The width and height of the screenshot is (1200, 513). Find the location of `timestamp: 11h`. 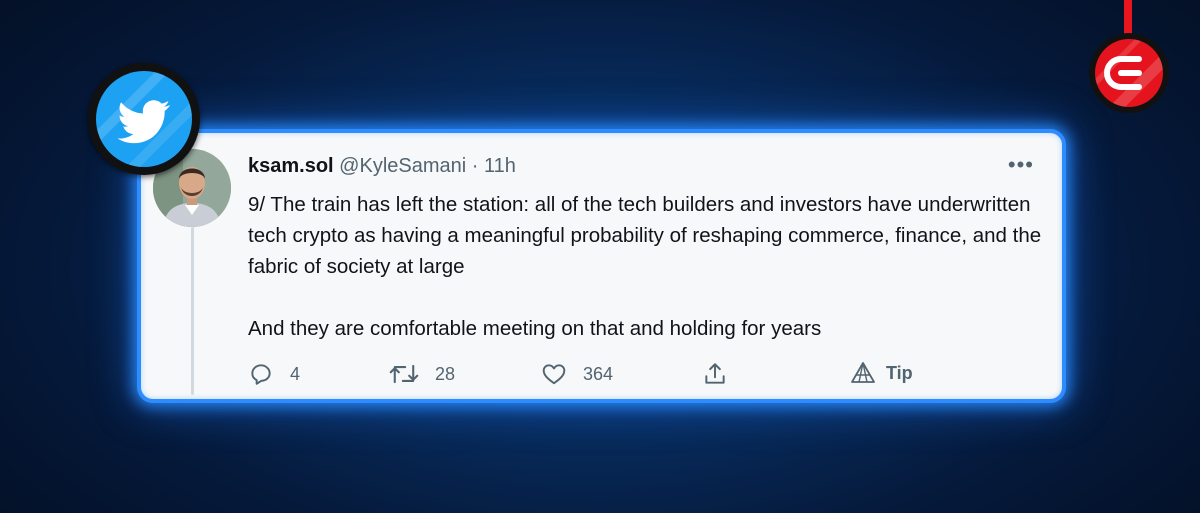

timestamp: 11h is located at coordinates (500, 166).